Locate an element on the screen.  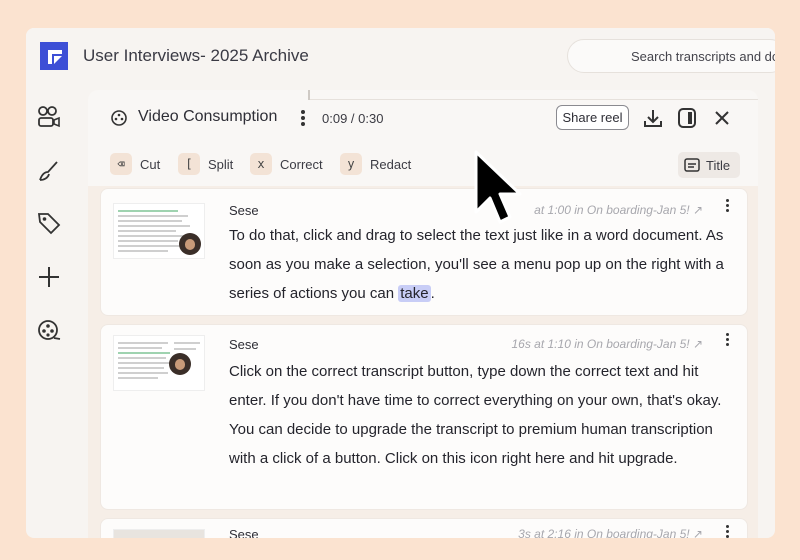
reel-menu-icon is located at coordinates (303, 118).